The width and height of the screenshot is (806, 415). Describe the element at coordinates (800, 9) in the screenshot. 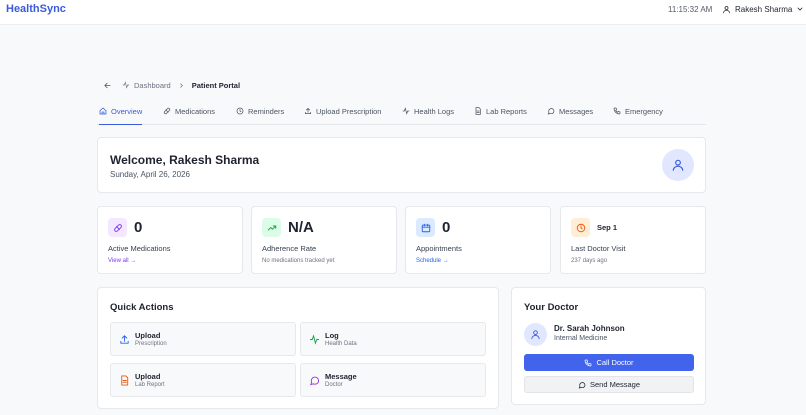

I see `chevron-down-icon` at that location.